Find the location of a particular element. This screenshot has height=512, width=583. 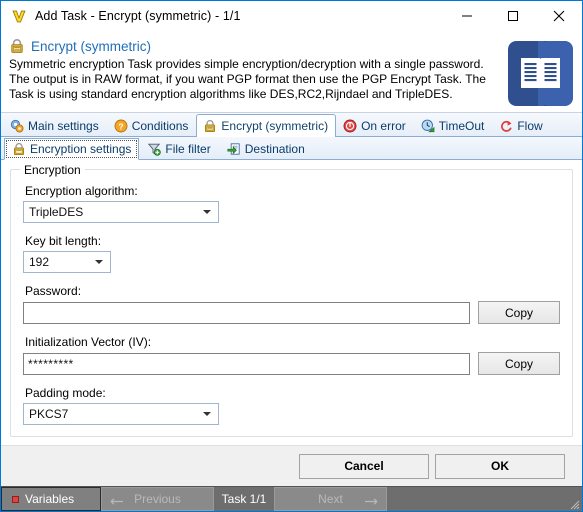

next-label: Next is located at coordinates (330, 499).